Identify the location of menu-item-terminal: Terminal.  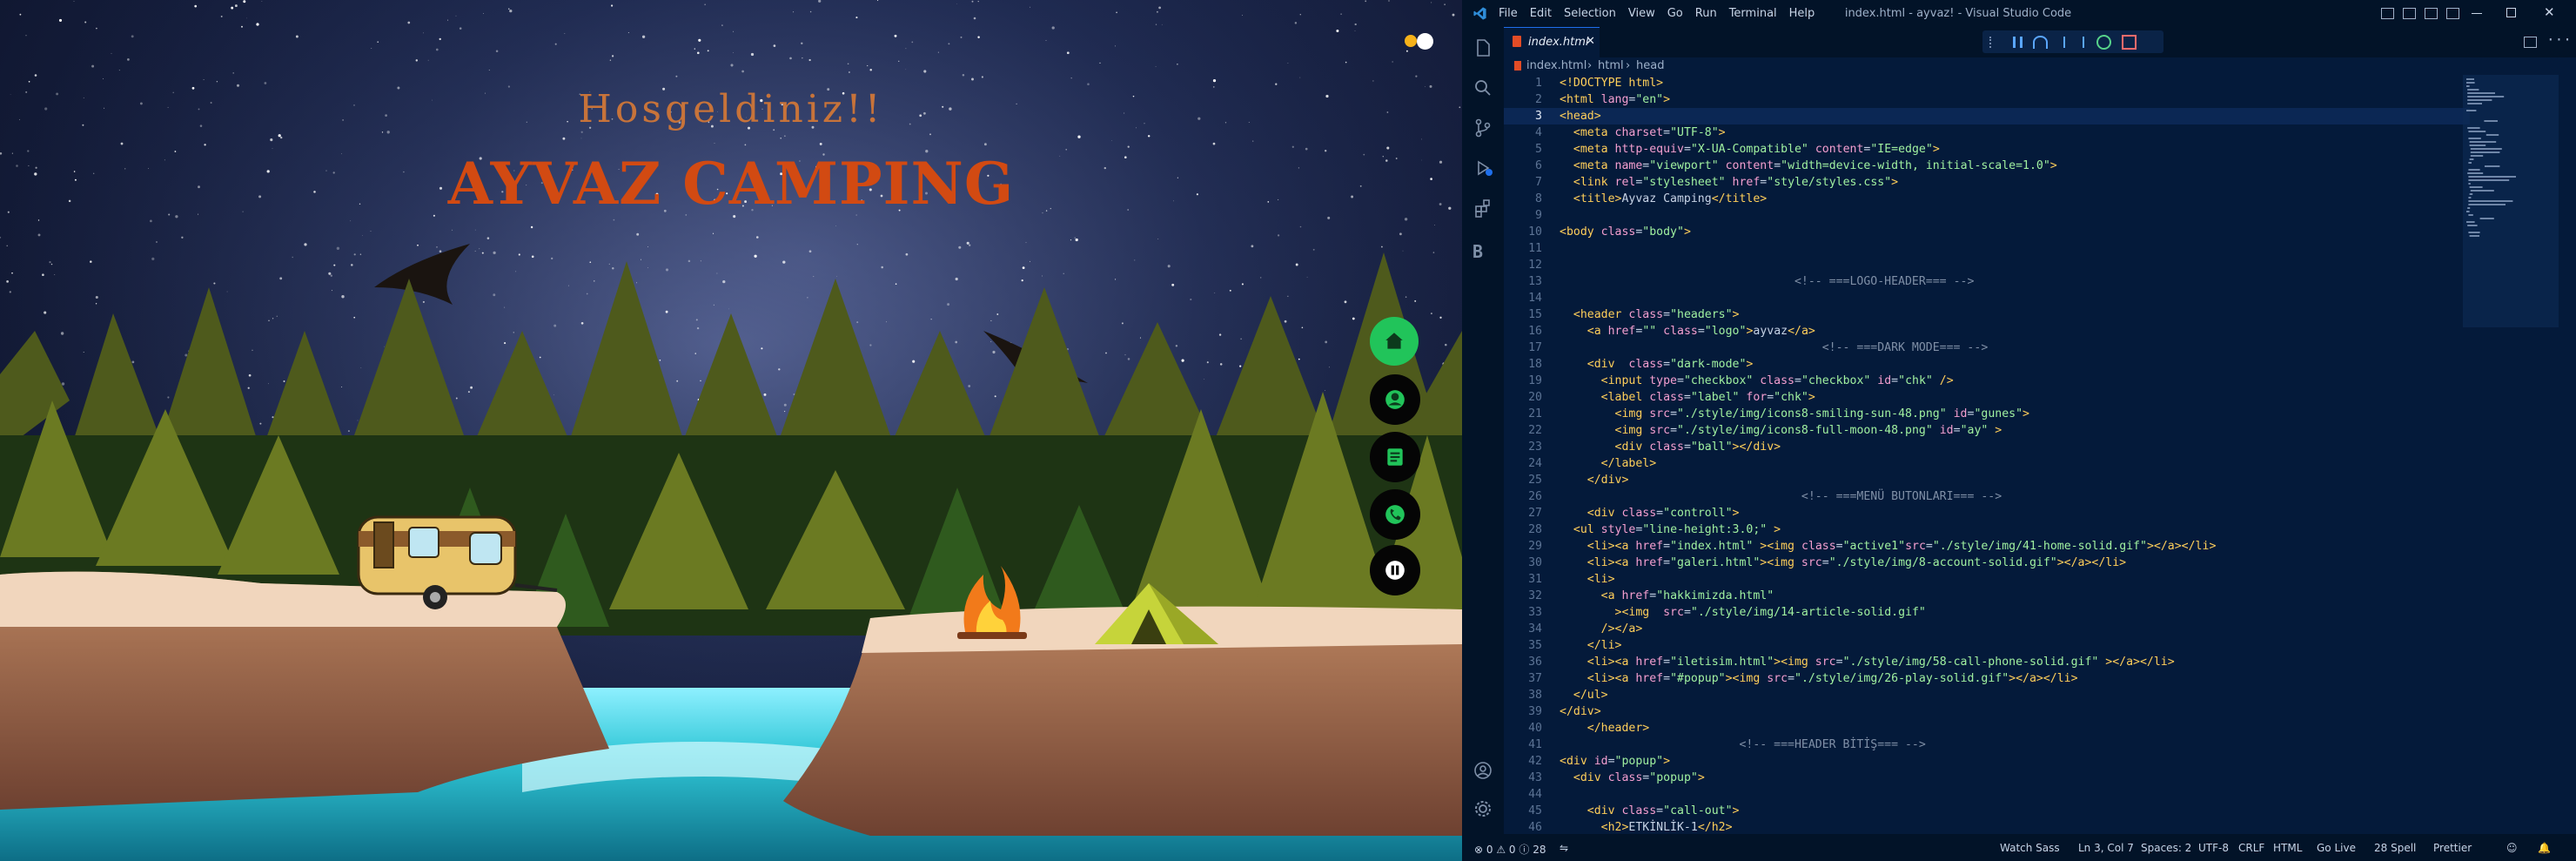
(1753, 14).